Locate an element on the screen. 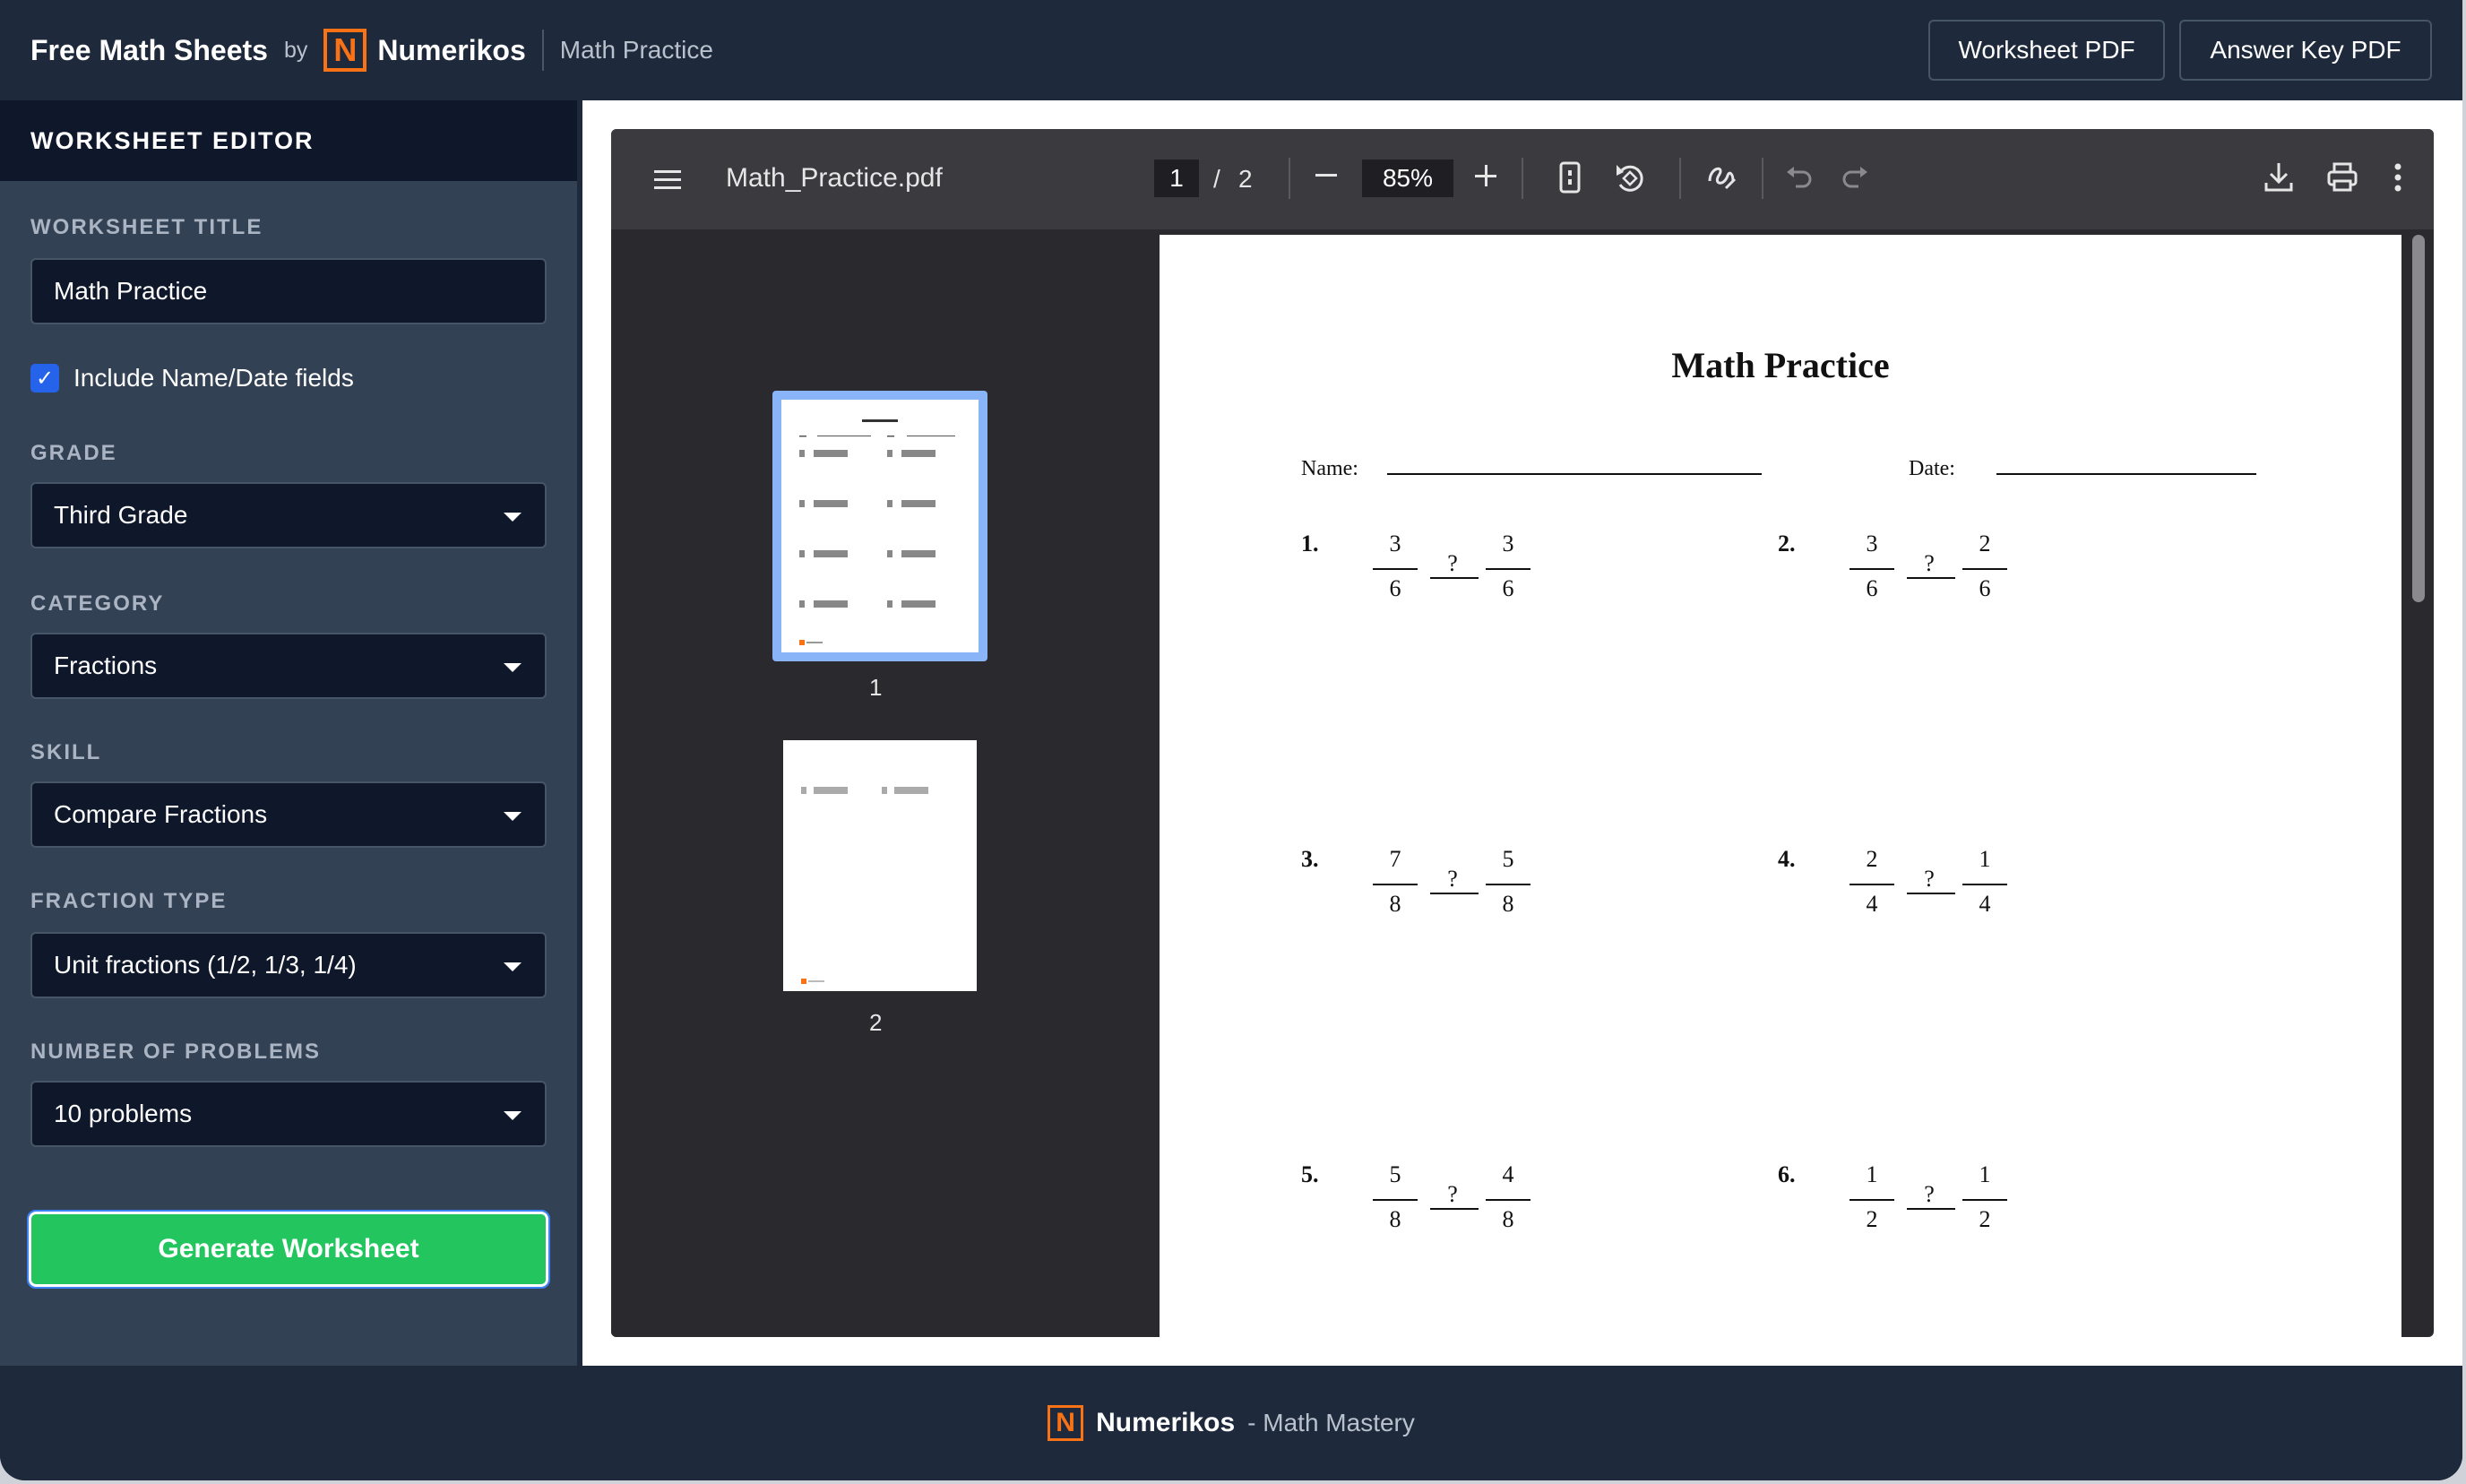  problem-number: 2. is located at coordinates (1787, 543).